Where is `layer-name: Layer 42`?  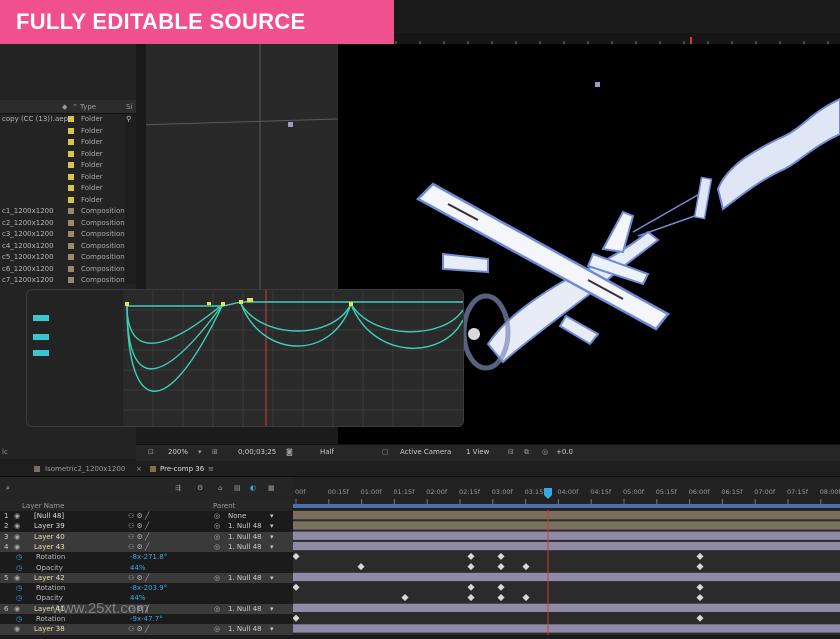 layer-name: Layer 42 is located at coordinates (49, 578).